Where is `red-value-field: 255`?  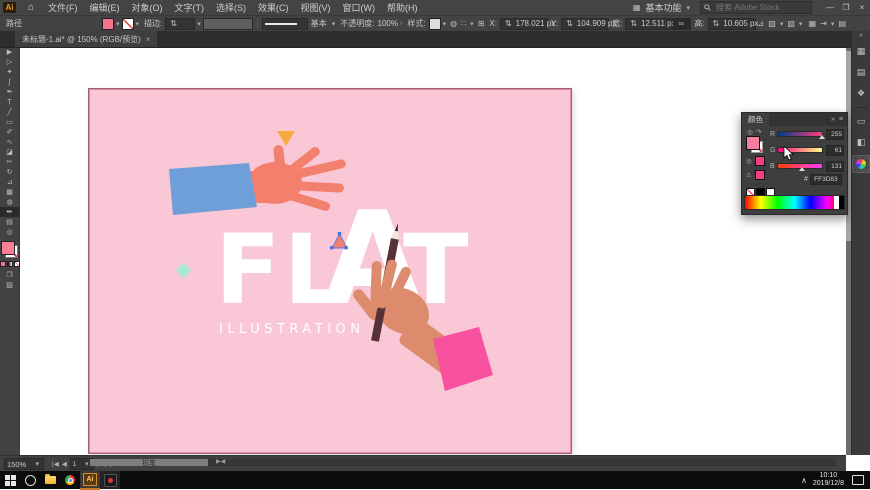 red-value-field: 255 is located at coordinates (834, 134).